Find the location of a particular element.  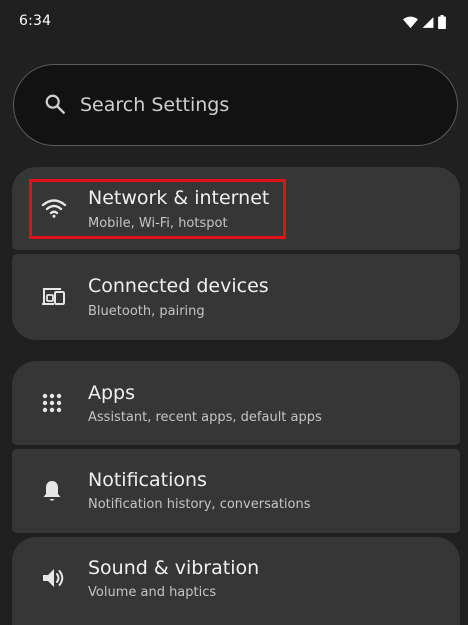

search-icon is located at coordinates (55, 106).